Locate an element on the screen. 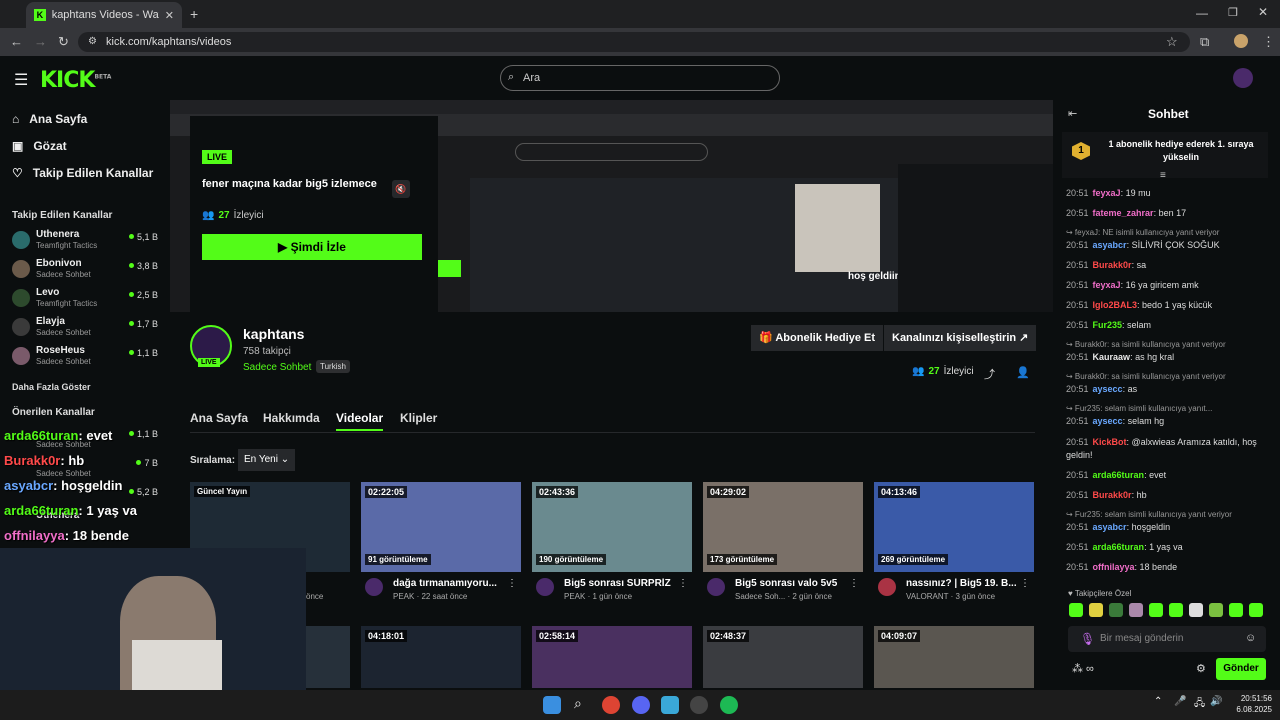 This screenshot has width=1280, height=720. browser-menu-icon: ⋮ is located at coordinates (1268, 42).